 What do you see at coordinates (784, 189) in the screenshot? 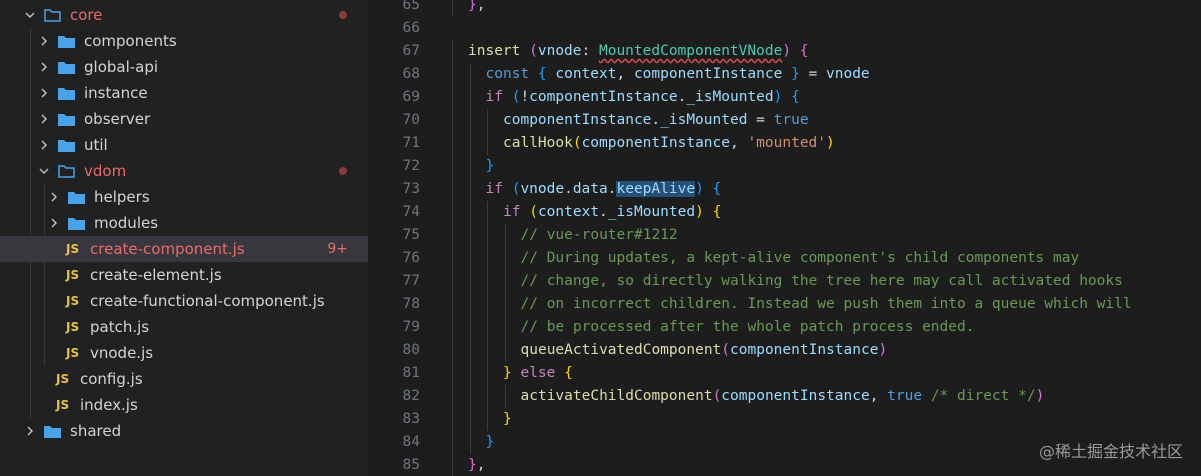
I see `code-line: 73 if (vnode.data.keepAlive) {` at bounding box center [784, 189].